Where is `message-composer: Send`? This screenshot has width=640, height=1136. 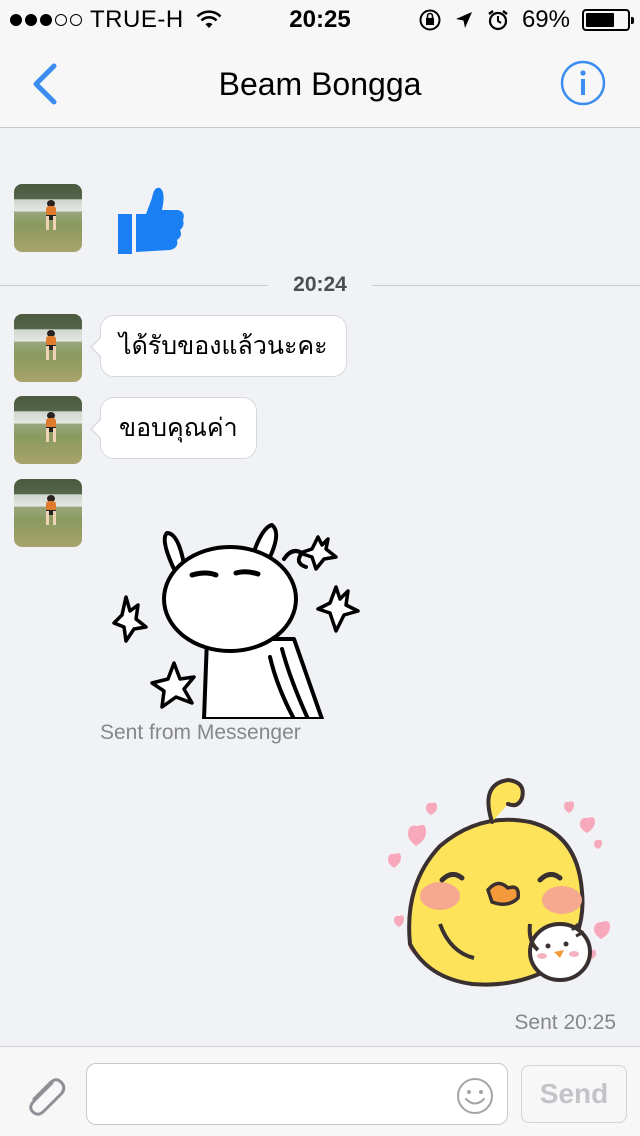
message-composer: Send is located at coordinates (320, 1091).